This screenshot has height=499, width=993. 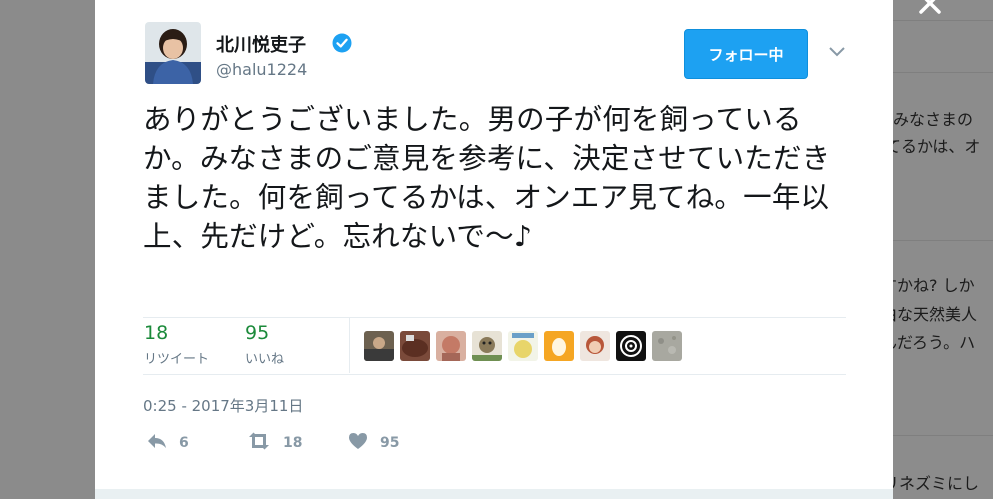 I want to click on background-text: リネズミにし, so click(x=936, y=483).